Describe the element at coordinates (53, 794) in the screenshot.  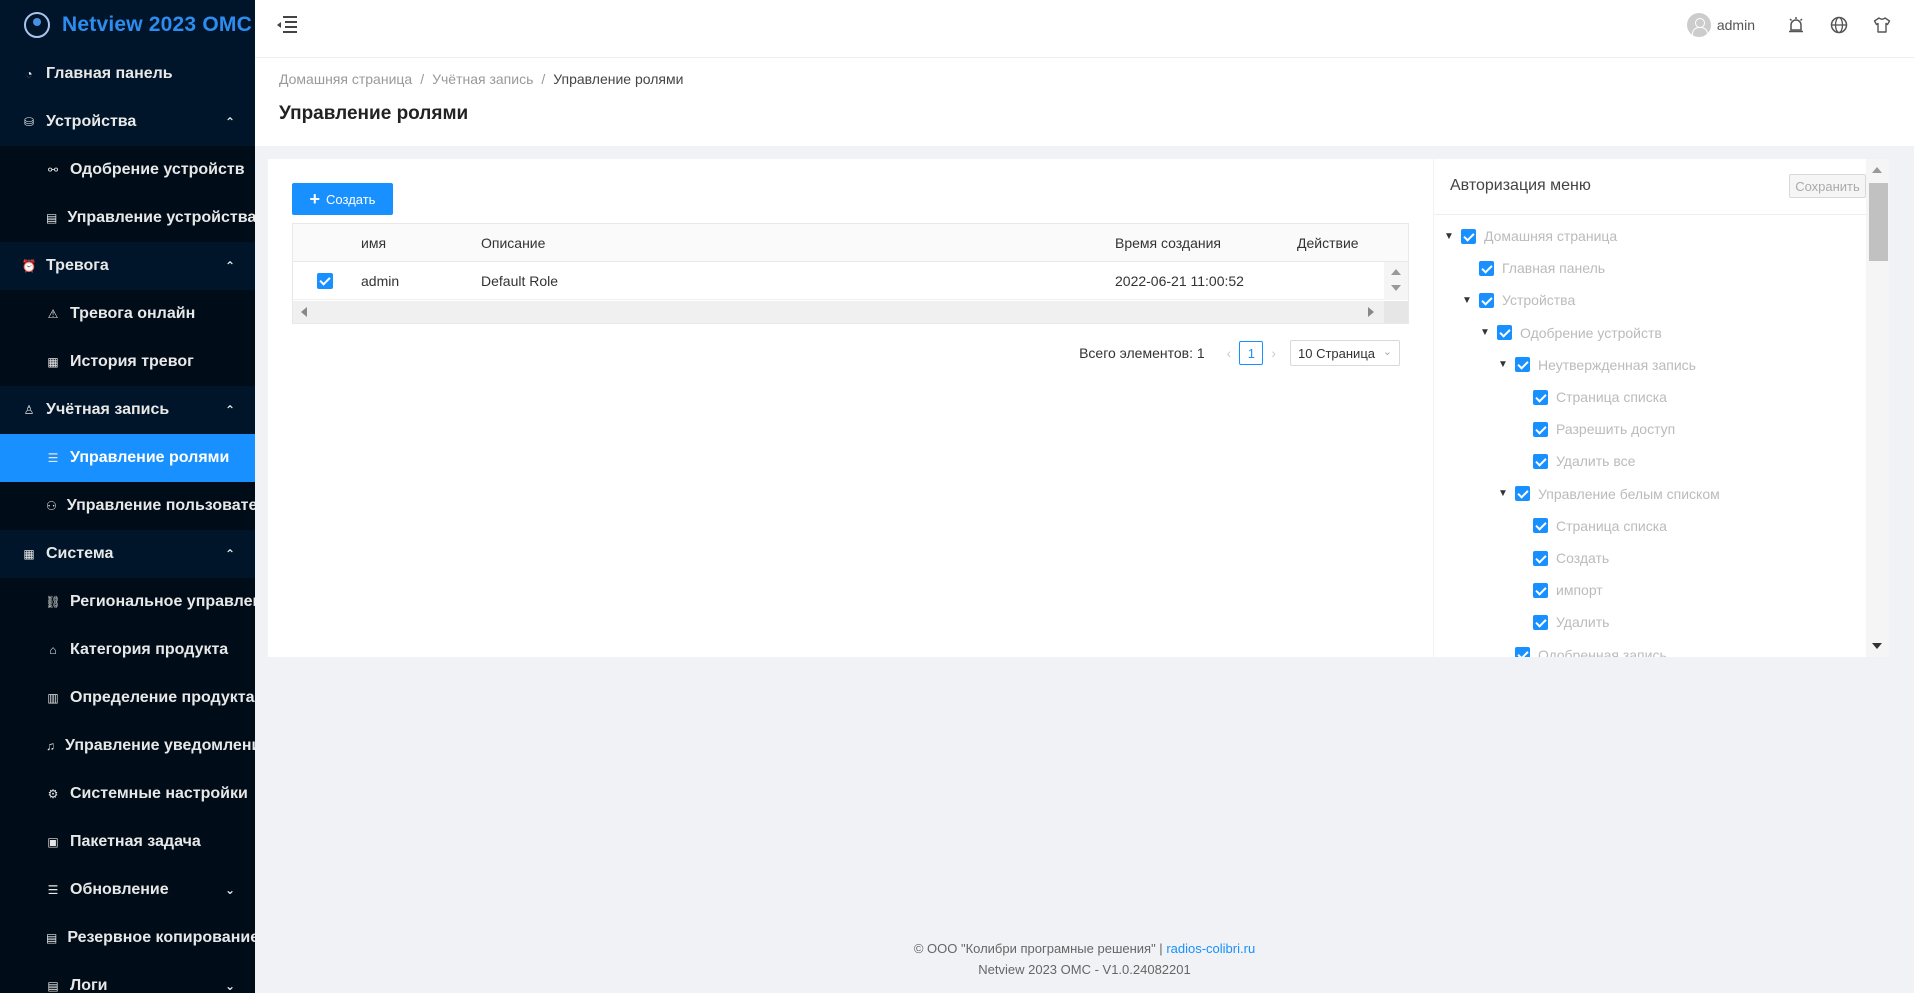
I see `gear-icon: ⚙` at that location.